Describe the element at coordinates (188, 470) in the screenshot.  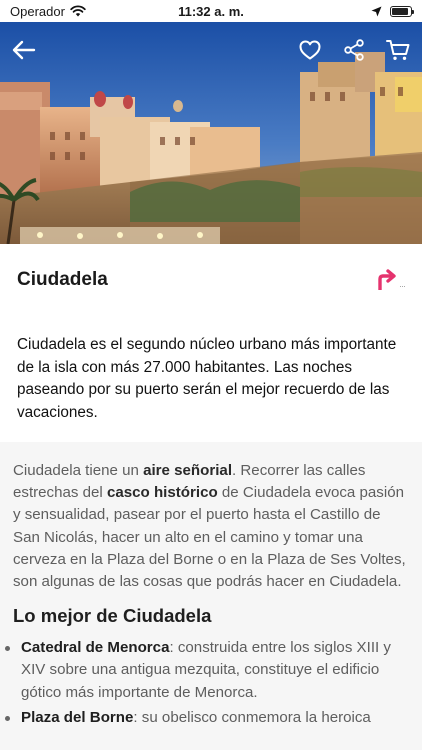
I see `body-bold-1: aire señorial` at that location.